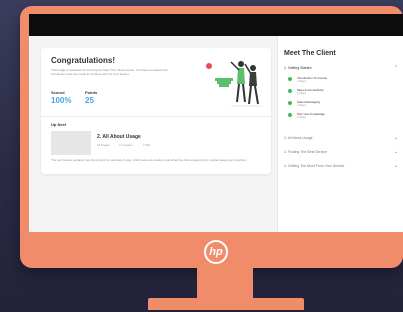 Image resolution: width=403 pixels, height=312 pixels. Describe the element at coordinates (216, 25) in the screenshot. I see `top-bar` at that location.